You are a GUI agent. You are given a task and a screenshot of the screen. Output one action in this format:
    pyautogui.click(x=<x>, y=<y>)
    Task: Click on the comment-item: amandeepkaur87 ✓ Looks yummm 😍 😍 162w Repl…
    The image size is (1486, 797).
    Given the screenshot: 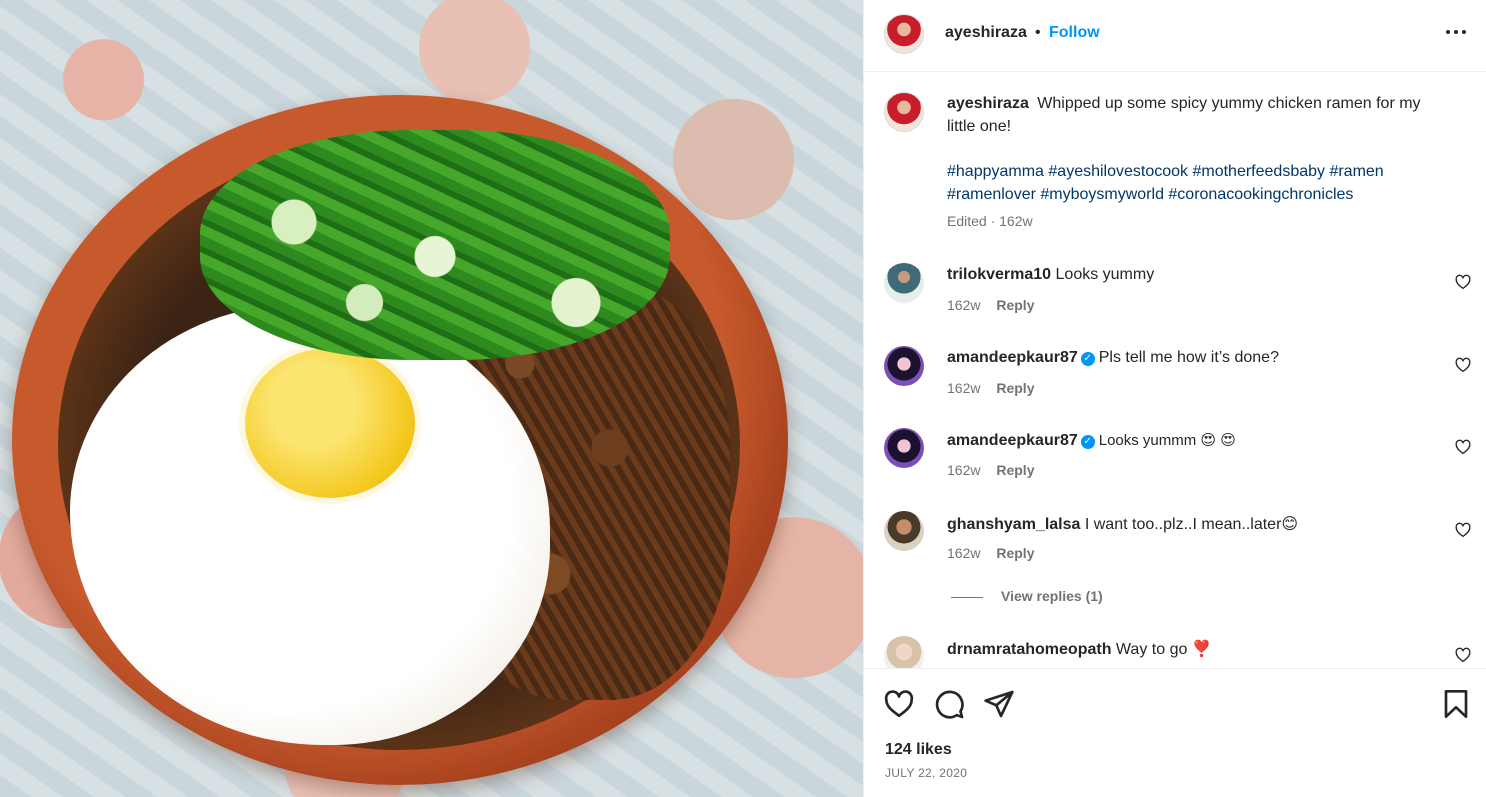 What is the action you would take?
    pyautogui.click(x=1175, y=463)
    